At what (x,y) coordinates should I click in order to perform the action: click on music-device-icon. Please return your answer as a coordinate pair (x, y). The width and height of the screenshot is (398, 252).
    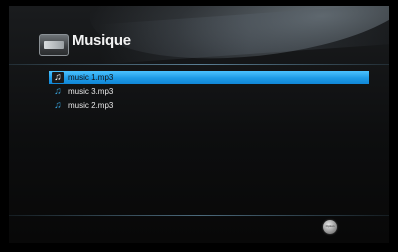
    Looking at the image, I should click on (54, 45).